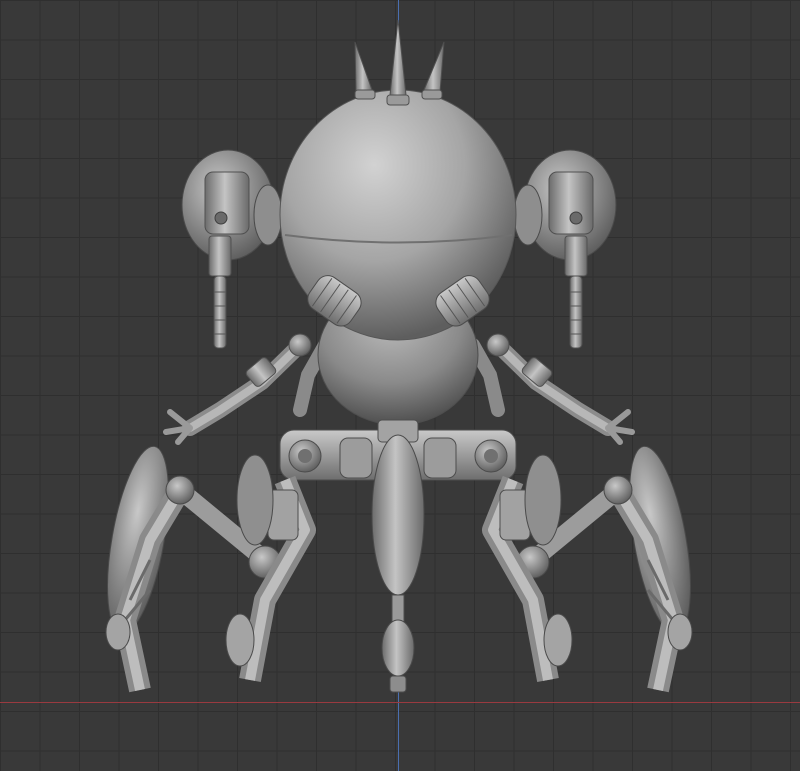 The image size is (800, 771). I want to click on head-spikes, so click(399, 62).